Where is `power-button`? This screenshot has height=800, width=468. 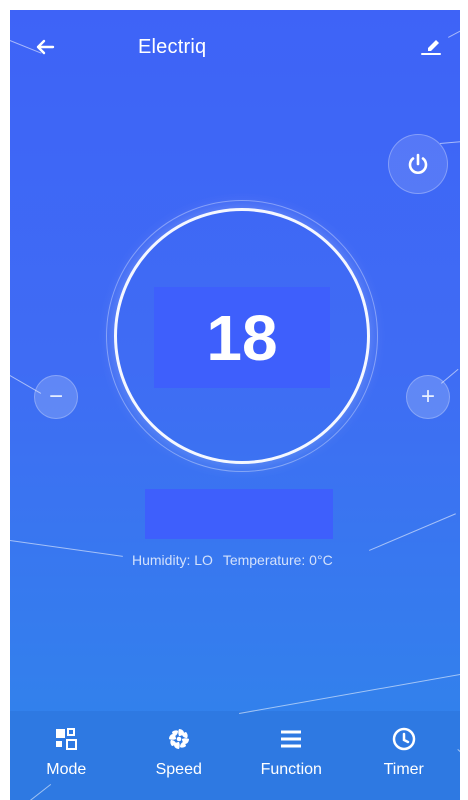 power-button is located at coordinates (418, 164).